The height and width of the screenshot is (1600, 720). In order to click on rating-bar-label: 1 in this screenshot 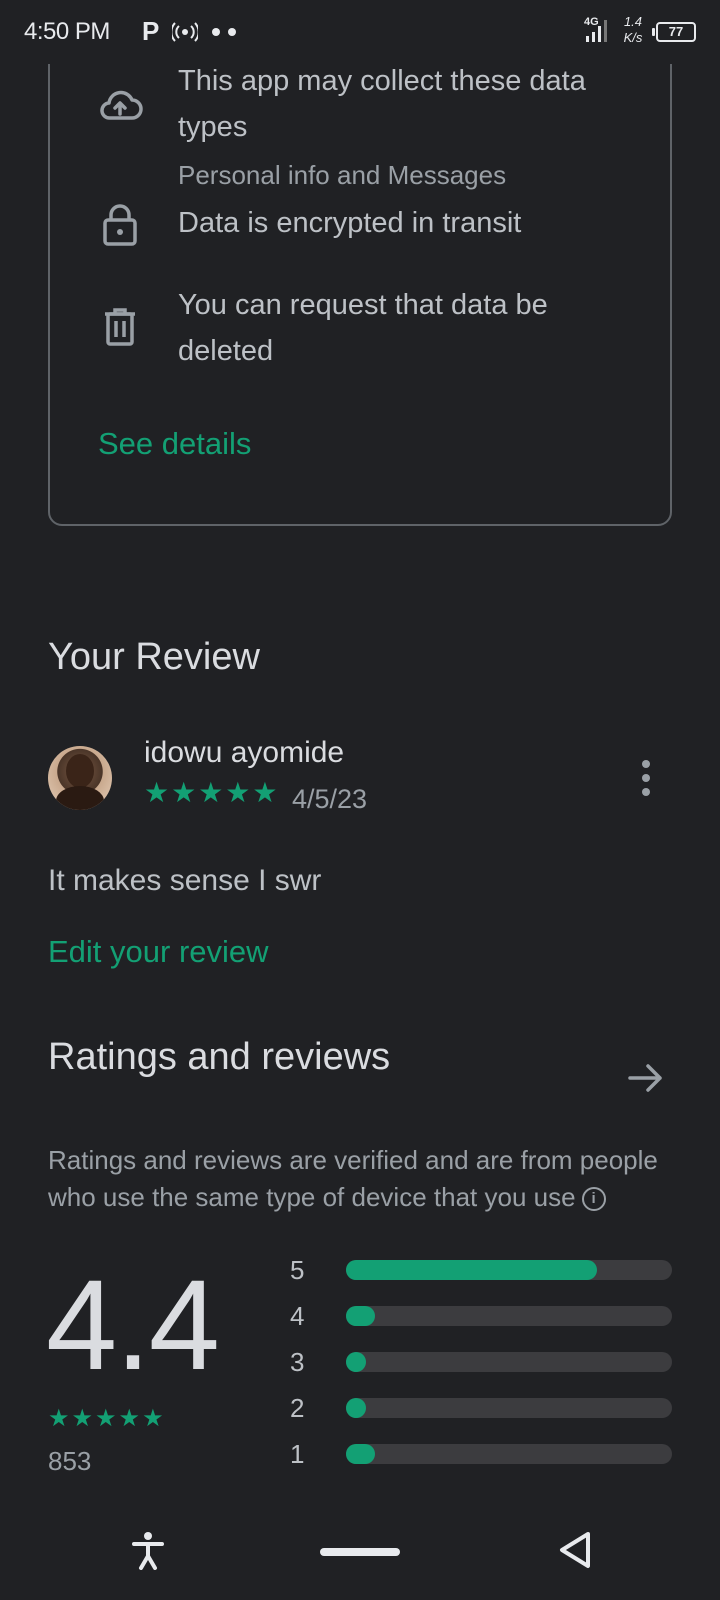, I will do `click(297, 1454)`.